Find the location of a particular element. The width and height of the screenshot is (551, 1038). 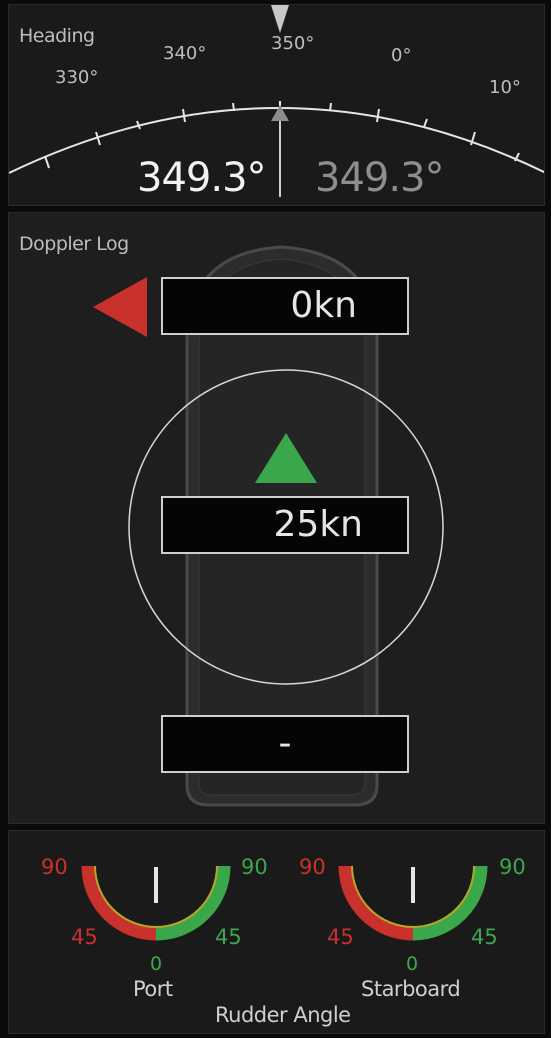

port-gauge-starboard-arc is located at coordinates (193, 903).